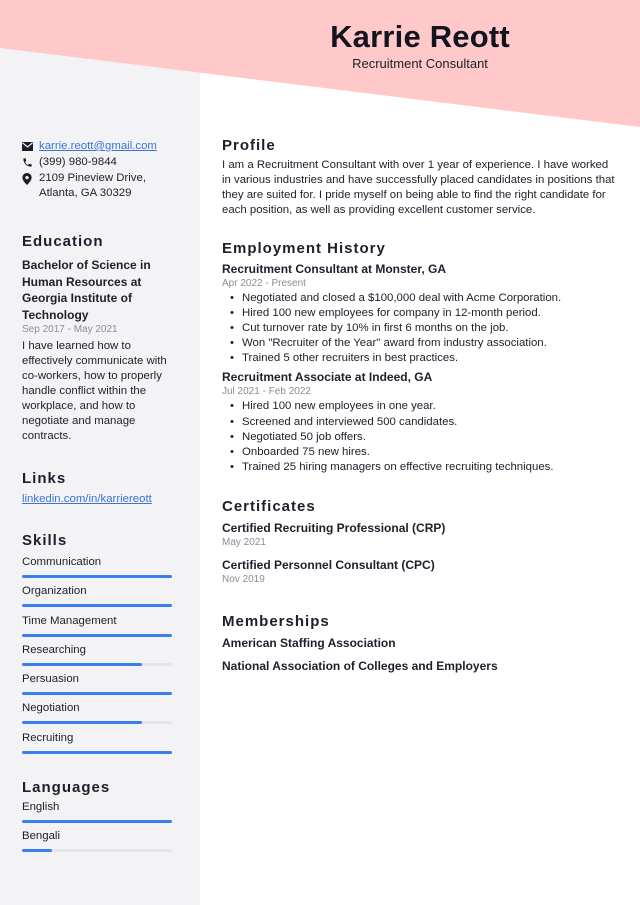 This screenshot has width=640, height=905. I want to click on job-bullet: Hired 100 new employees in one year., so click(425, 406).